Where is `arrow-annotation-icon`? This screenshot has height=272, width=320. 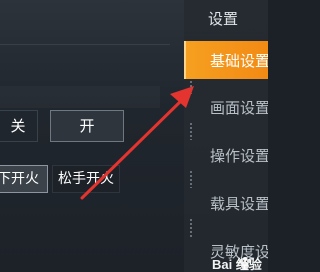
arrow-annotation-icon is located at coordinates (137, 143).